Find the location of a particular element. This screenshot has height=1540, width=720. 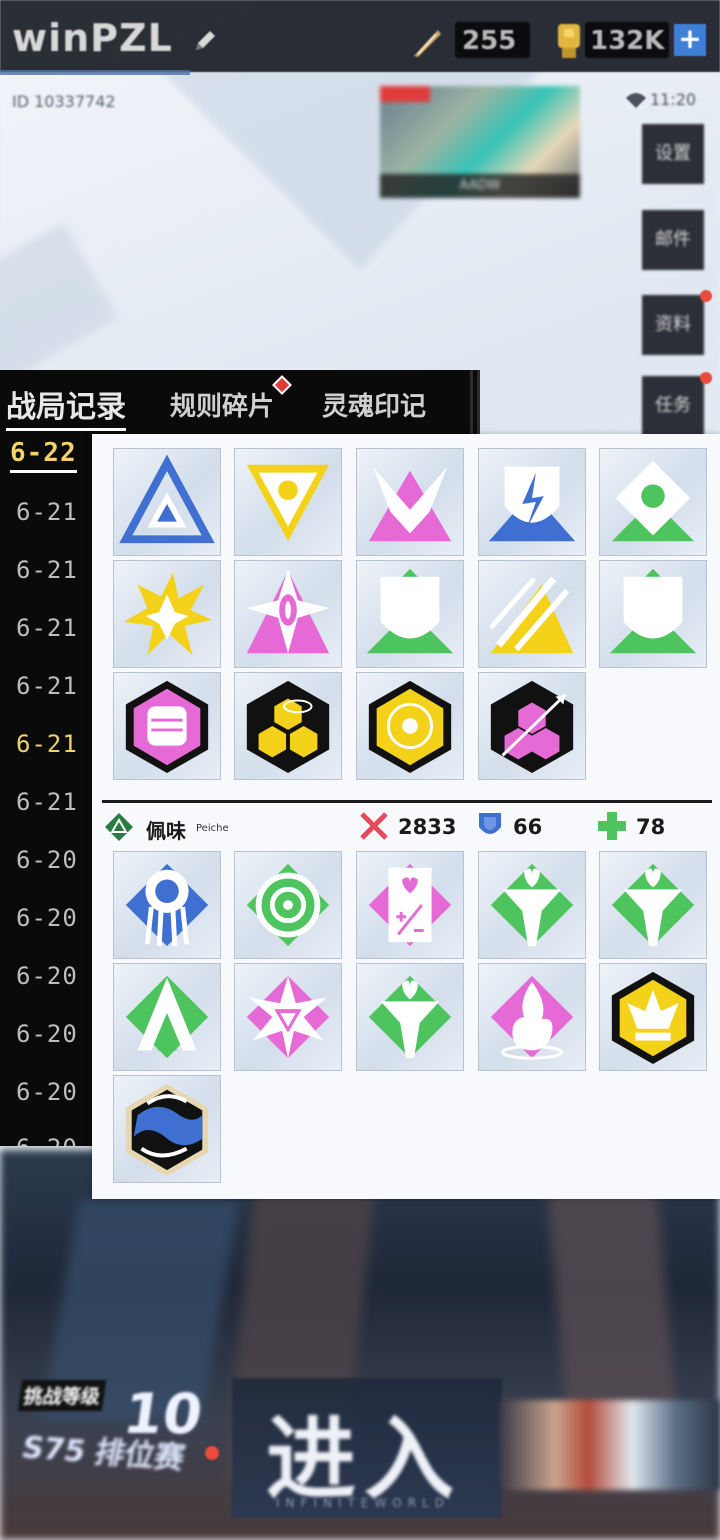

yellow-burst-icon is located at coordinates (168, 614).